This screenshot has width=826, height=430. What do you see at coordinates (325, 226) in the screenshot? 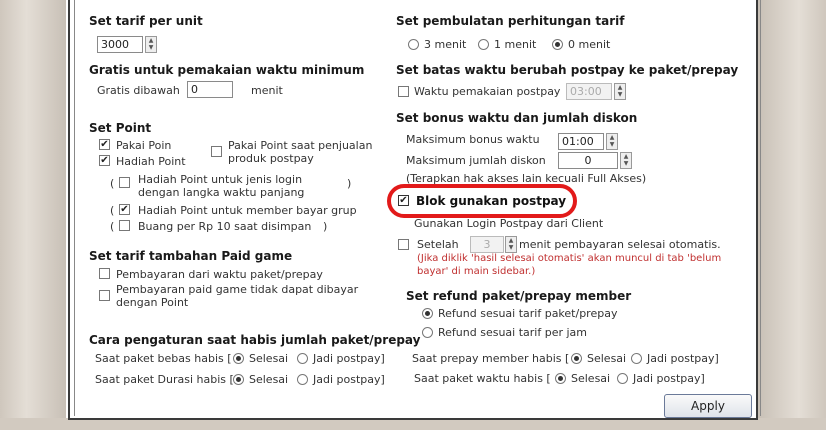
I see `paren-close-2: )` at bounding box center [325, 226].